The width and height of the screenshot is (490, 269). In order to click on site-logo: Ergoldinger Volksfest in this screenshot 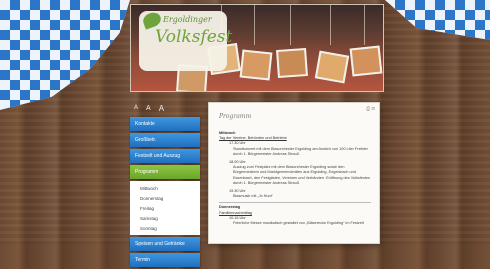, I will do `click(185, 40)`.